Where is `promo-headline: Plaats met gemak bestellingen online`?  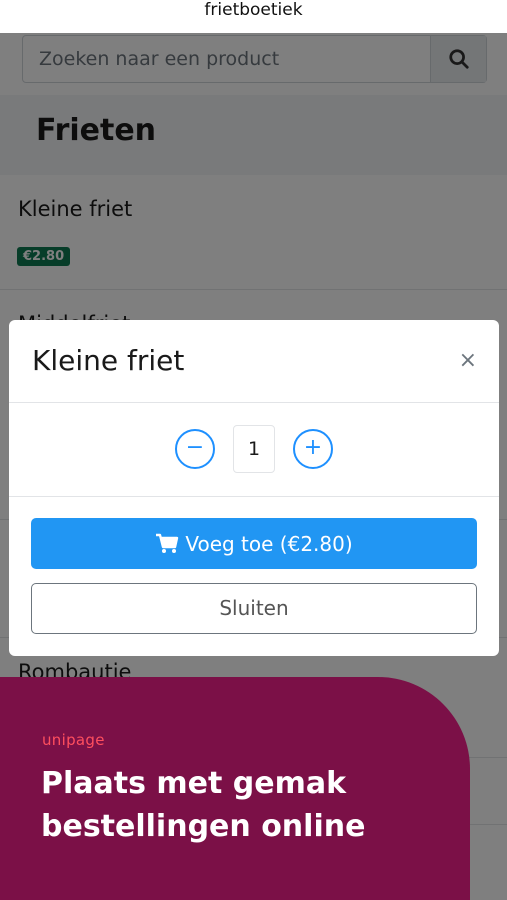
promo-headline: Plaats met gemak bestellingen online is located at coordinates (203, 805).